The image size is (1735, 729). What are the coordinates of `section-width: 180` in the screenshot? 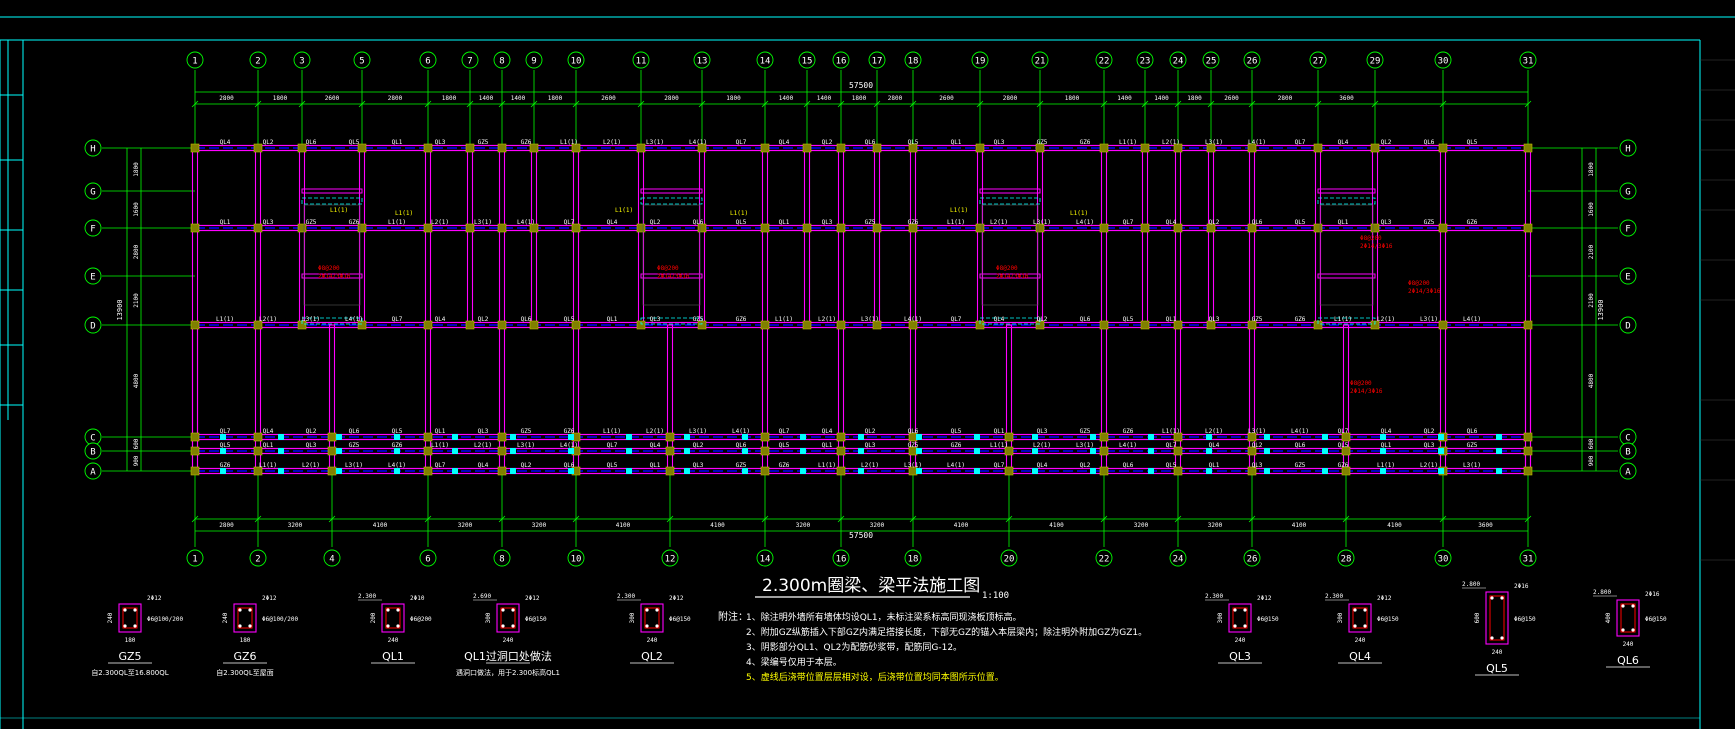 It's located at (245, 640).